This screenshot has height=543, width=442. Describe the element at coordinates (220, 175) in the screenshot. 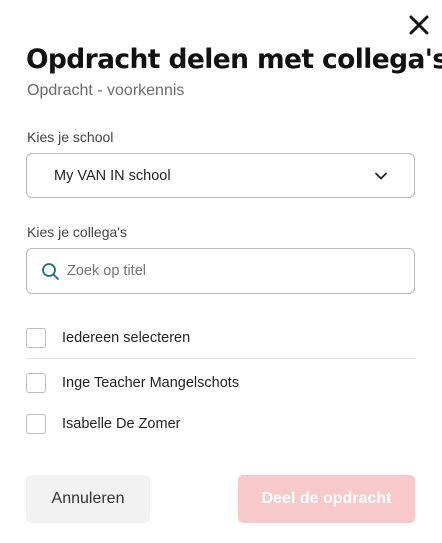

I see `school-select: My VAN IN school` at that location.